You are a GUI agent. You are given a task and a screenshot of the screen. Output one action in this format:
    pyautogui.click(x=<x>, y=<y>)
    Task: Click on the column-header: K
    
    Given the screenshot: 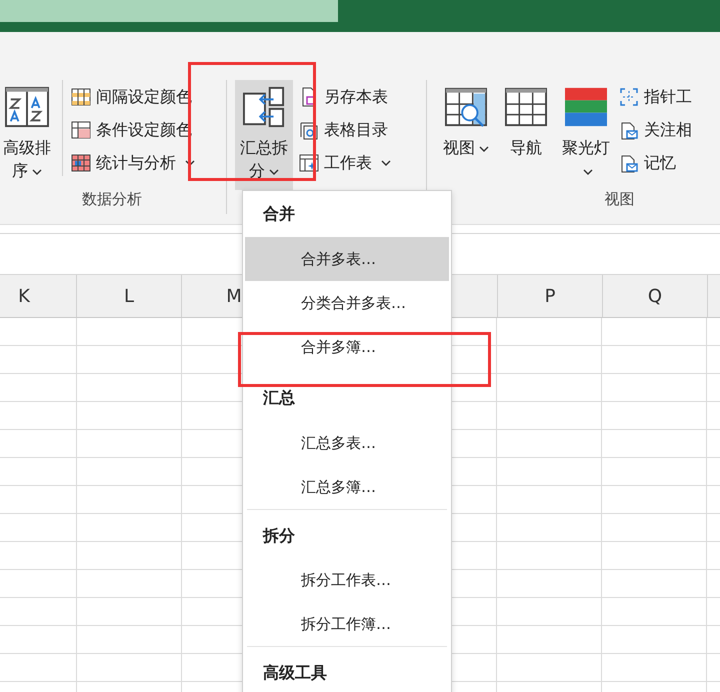 What is the action you would take?
    pyautogui.click(x=38, y=296)
    